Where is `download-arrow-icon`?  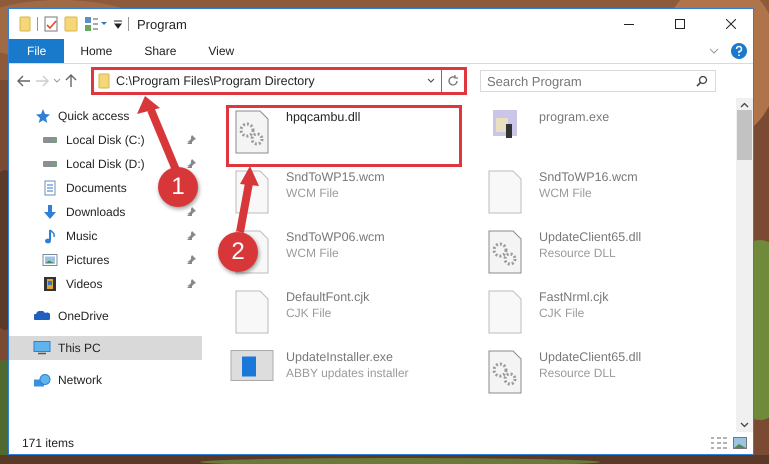
download-arrow-icon is located at coordinates (50, 212).